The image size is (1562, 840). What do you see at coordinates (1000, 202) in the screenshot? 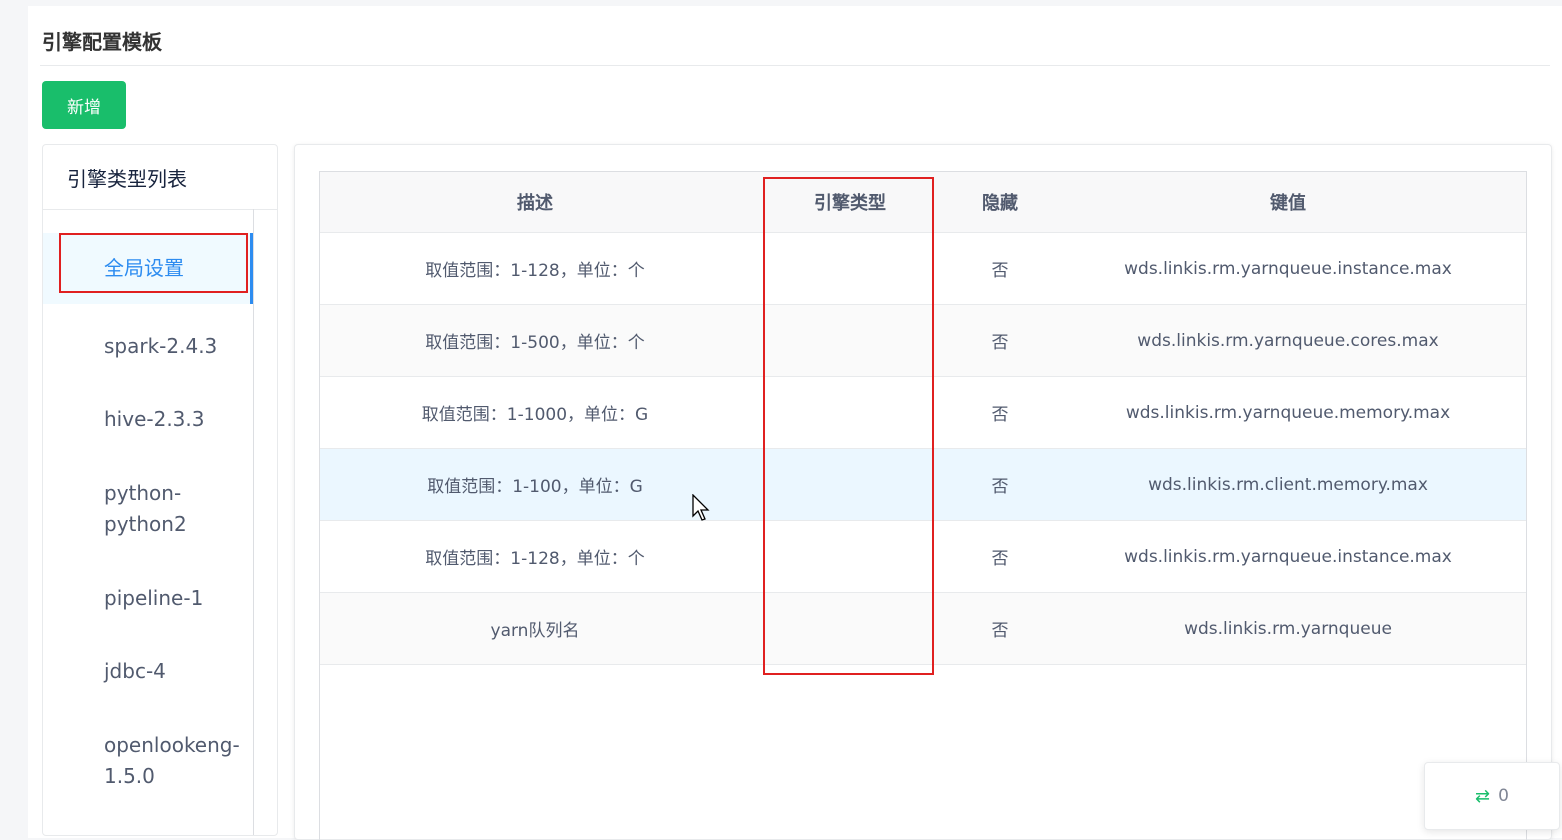
I see `column-header-hidden: 隐藏` at bounding box center [1000, 202].